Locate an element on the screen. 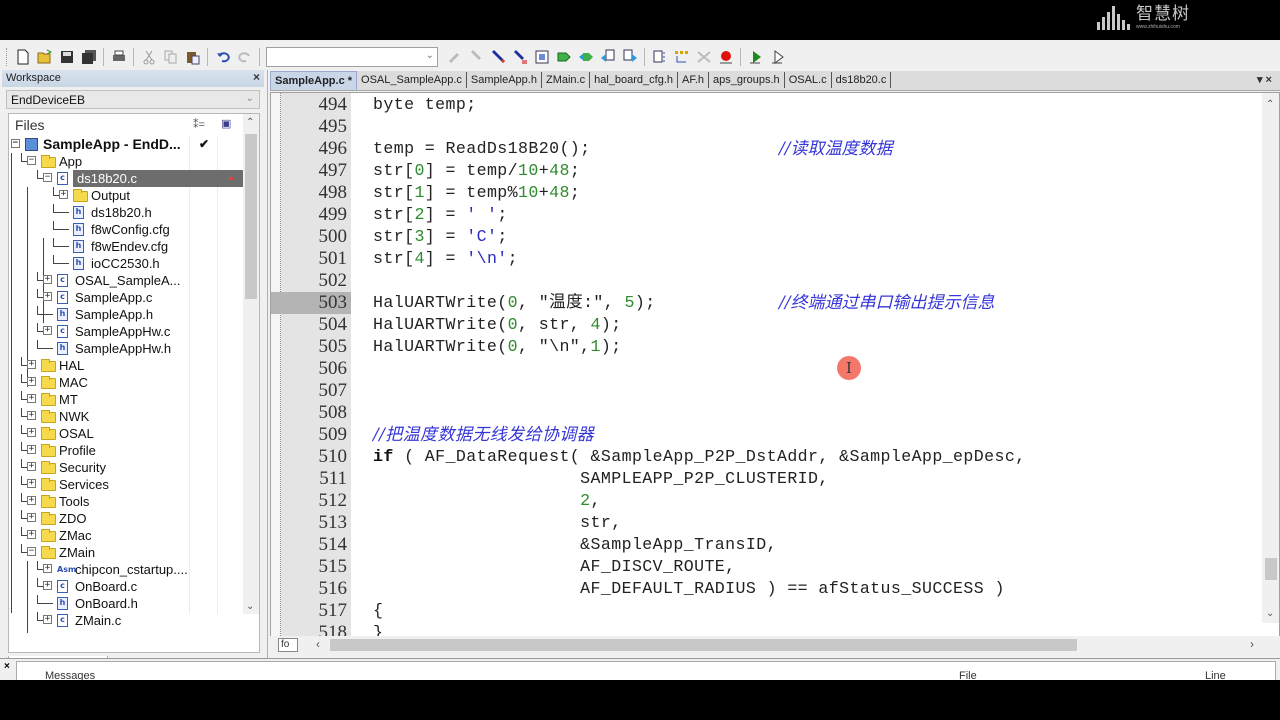  editor-tab: ZMain.c is located at coordinates (566, 80).